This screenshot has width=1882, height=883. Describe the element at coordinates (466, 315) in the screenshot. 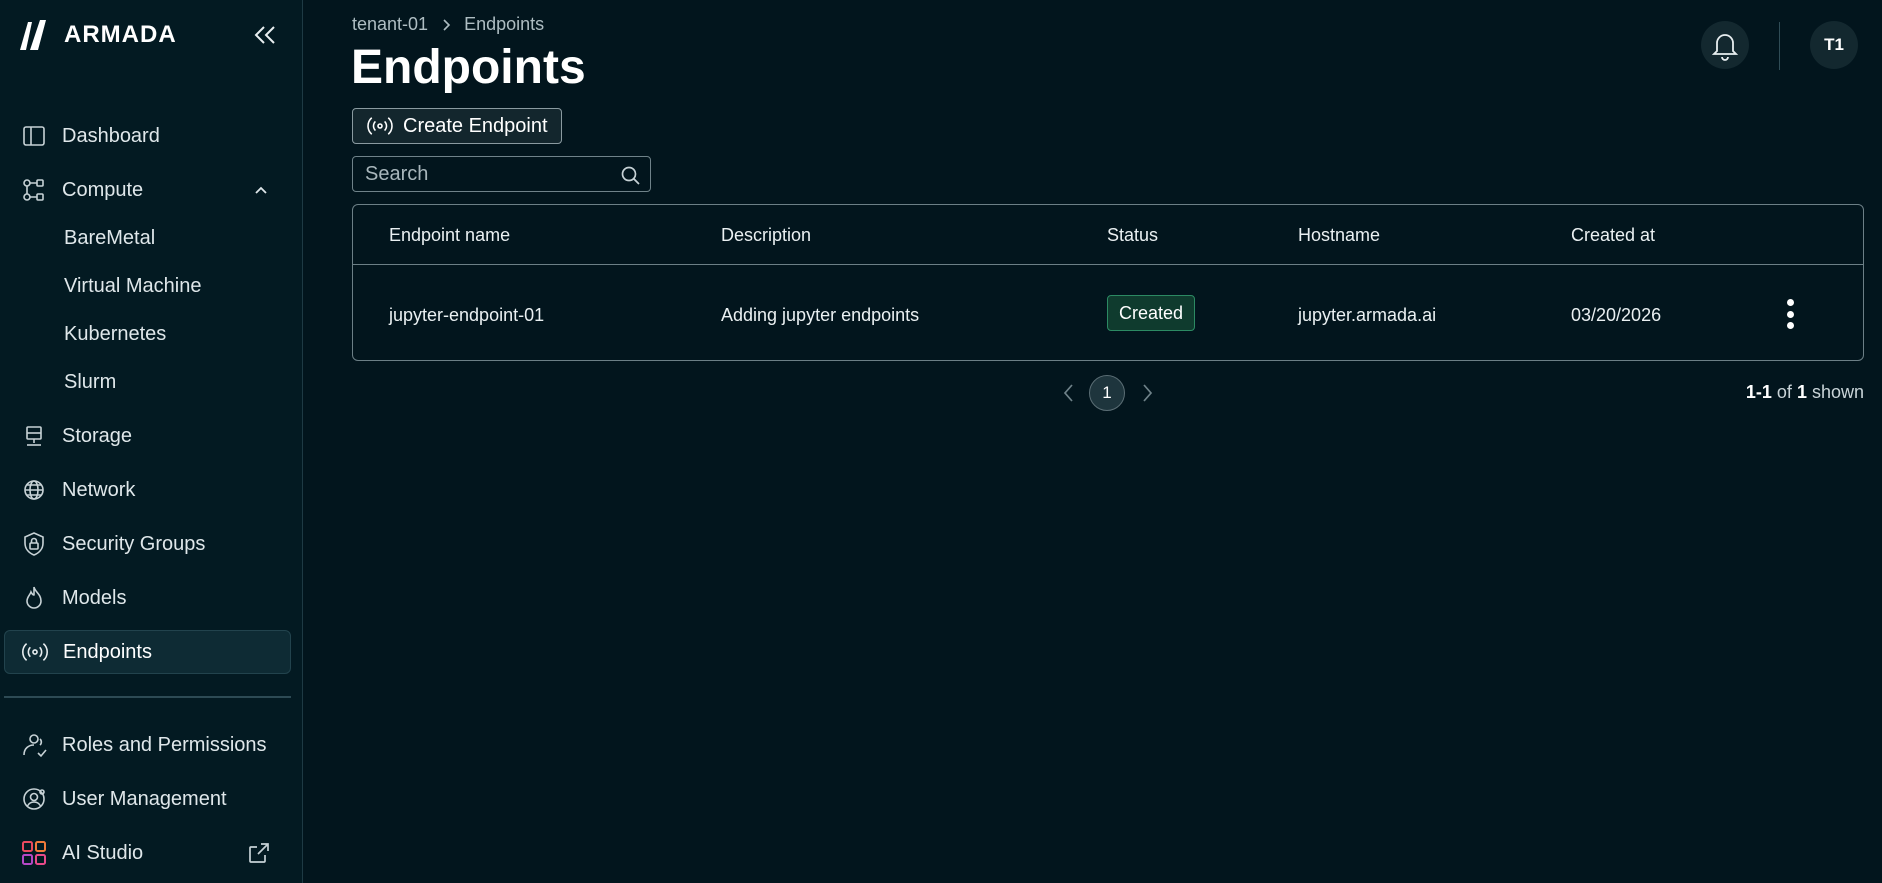

I see `cell-endpoint-name: jupyter-endpoint-01` at that location.